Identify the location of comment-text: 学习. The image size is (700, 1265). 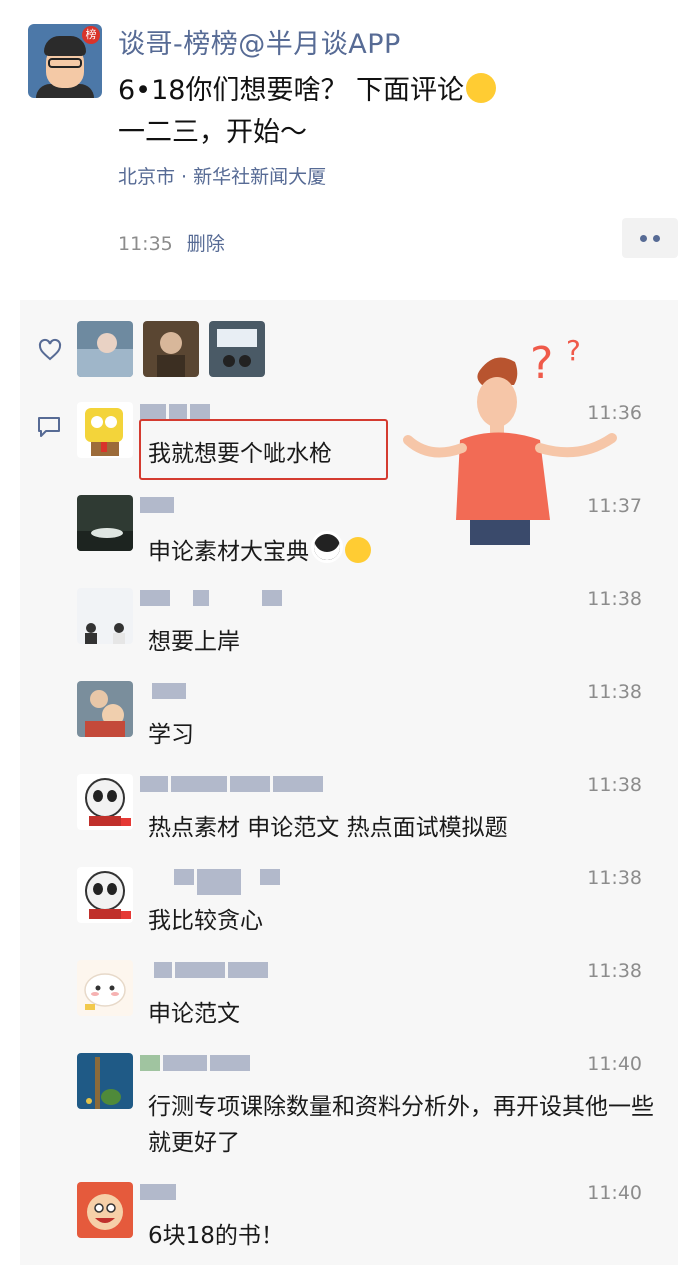
(171, 735).